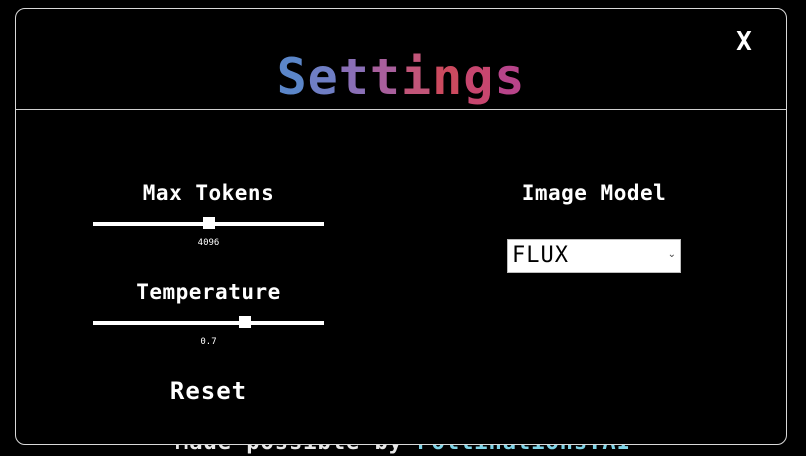 The image size is (806, 456). What do you see at coordinates (208, 292) in the screenshot?
I see `temperature-label: Temperature` at bounding box center [208, 292].